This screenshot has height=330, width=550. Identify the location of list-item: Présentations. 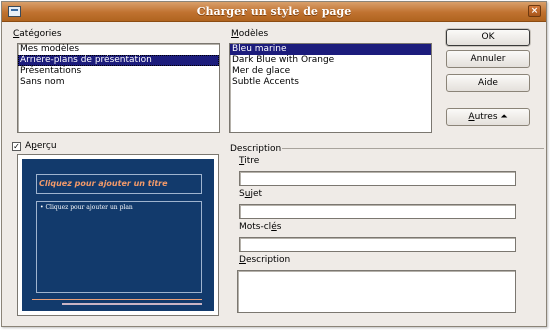
(118, 71).